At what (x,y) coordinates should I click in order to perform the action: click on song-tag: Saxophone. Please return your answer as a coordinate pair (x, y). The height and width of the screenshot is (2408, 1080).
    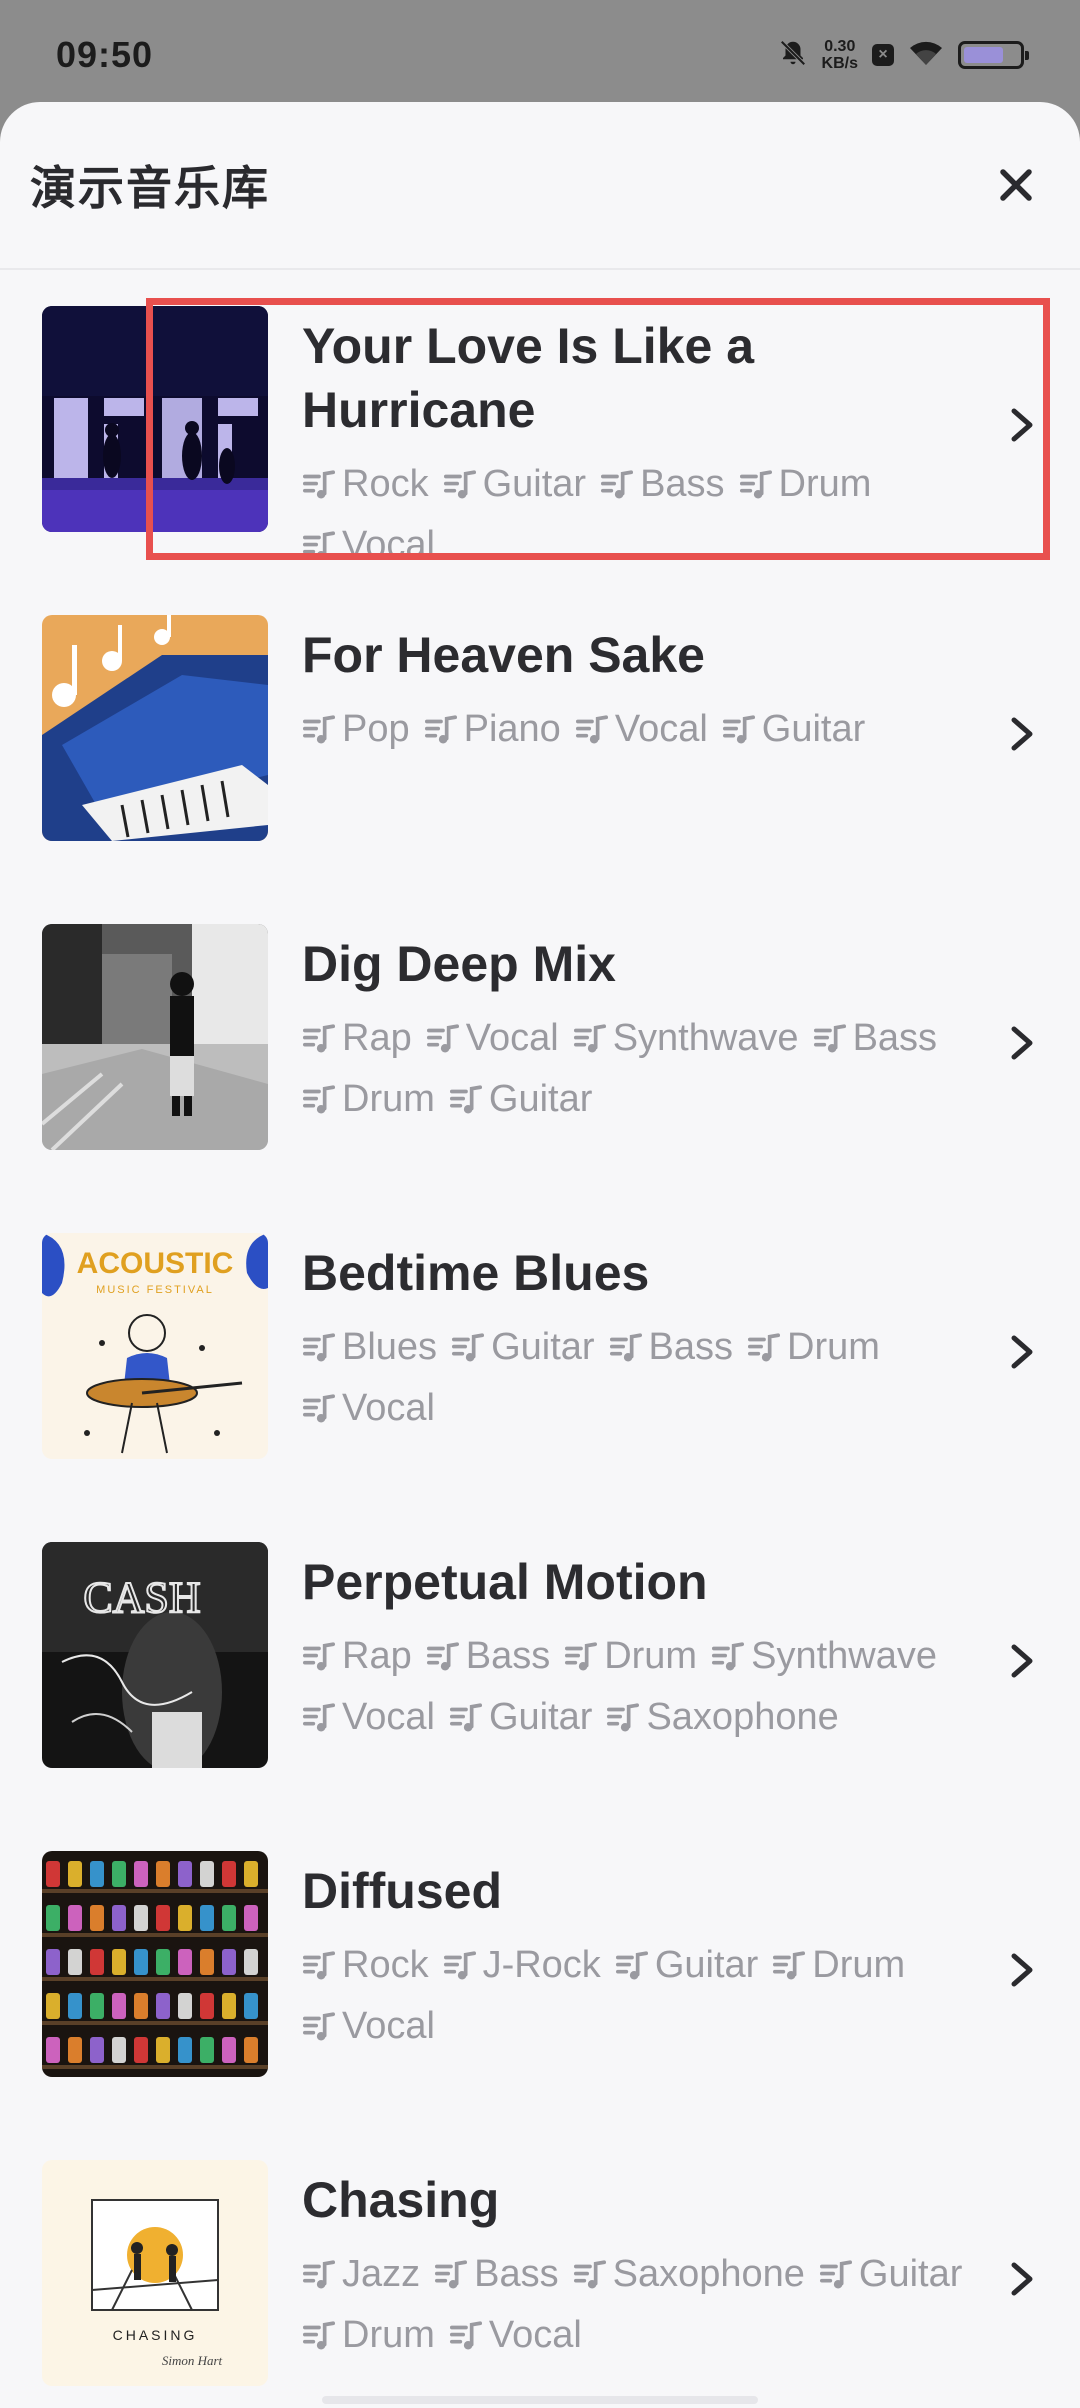
    Looking at the image, I should click on (722, 1717).